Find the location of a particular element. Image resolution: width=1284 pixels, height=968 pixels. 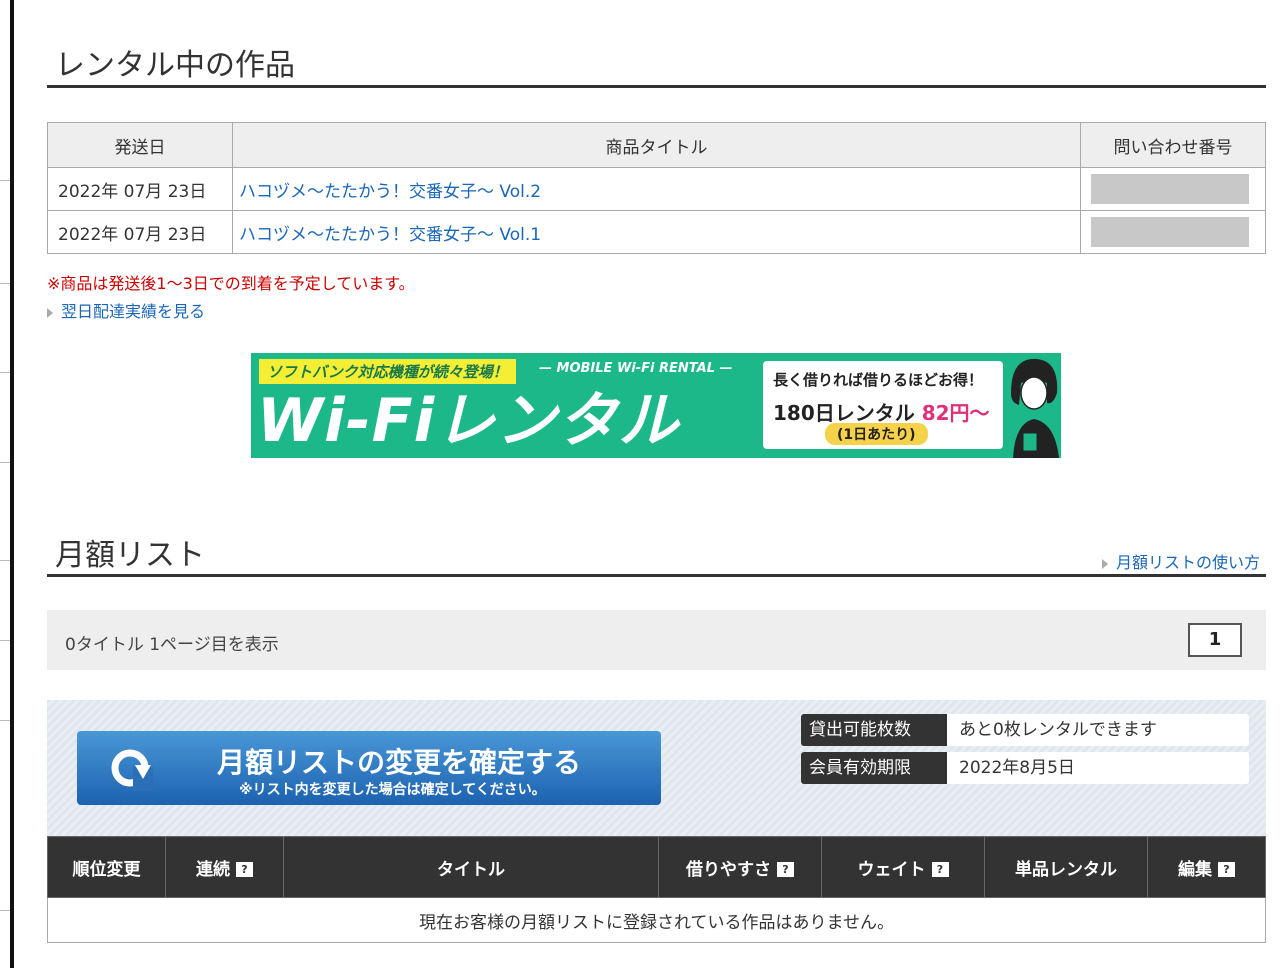

empty-list-message: 現在お客様の月額リストに登録されている作品はありません。 is located at coordinates (656, 920).